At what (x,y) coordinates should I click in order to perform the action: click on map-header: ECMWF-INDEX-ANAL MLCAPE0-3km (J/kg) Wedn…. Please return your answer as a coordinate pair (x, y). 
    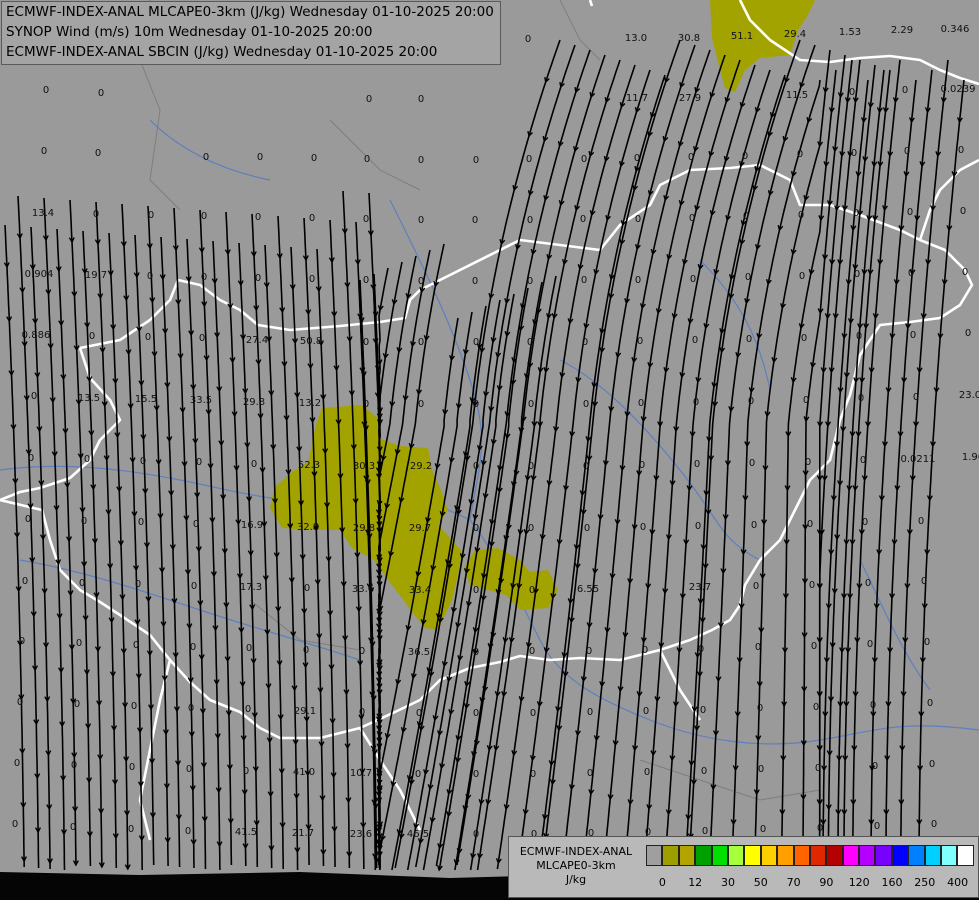
    Looking at the image, I should click on (251, 33).